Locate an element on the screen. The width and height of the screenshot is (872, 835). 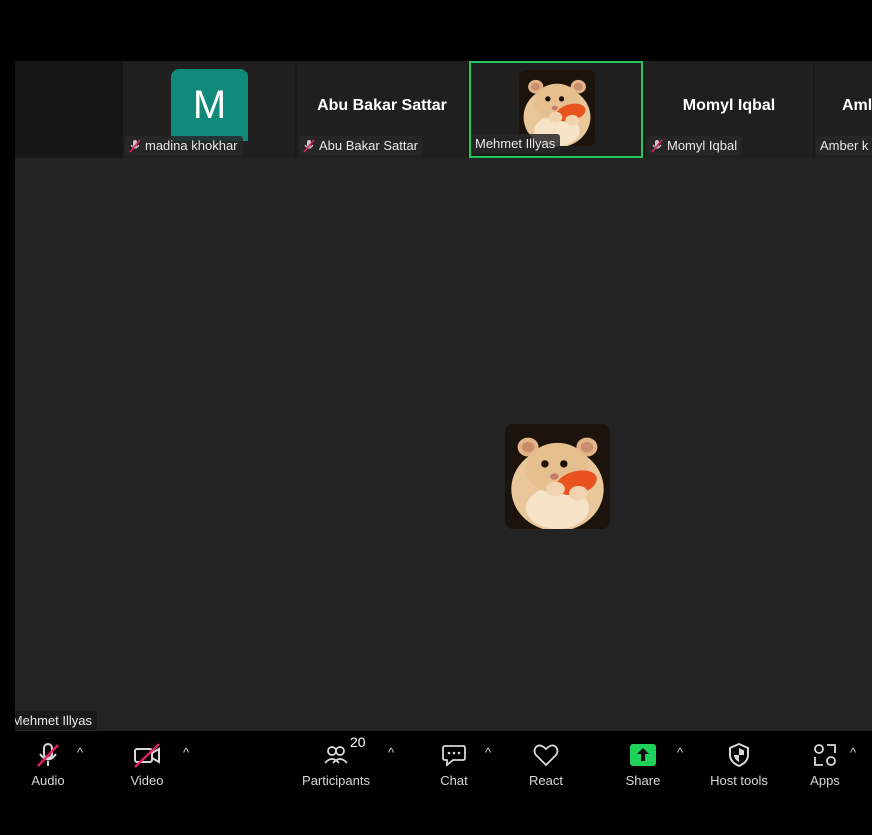
participant-display-name: Abu Bakar Sattar is located at coordinates (382, 105).